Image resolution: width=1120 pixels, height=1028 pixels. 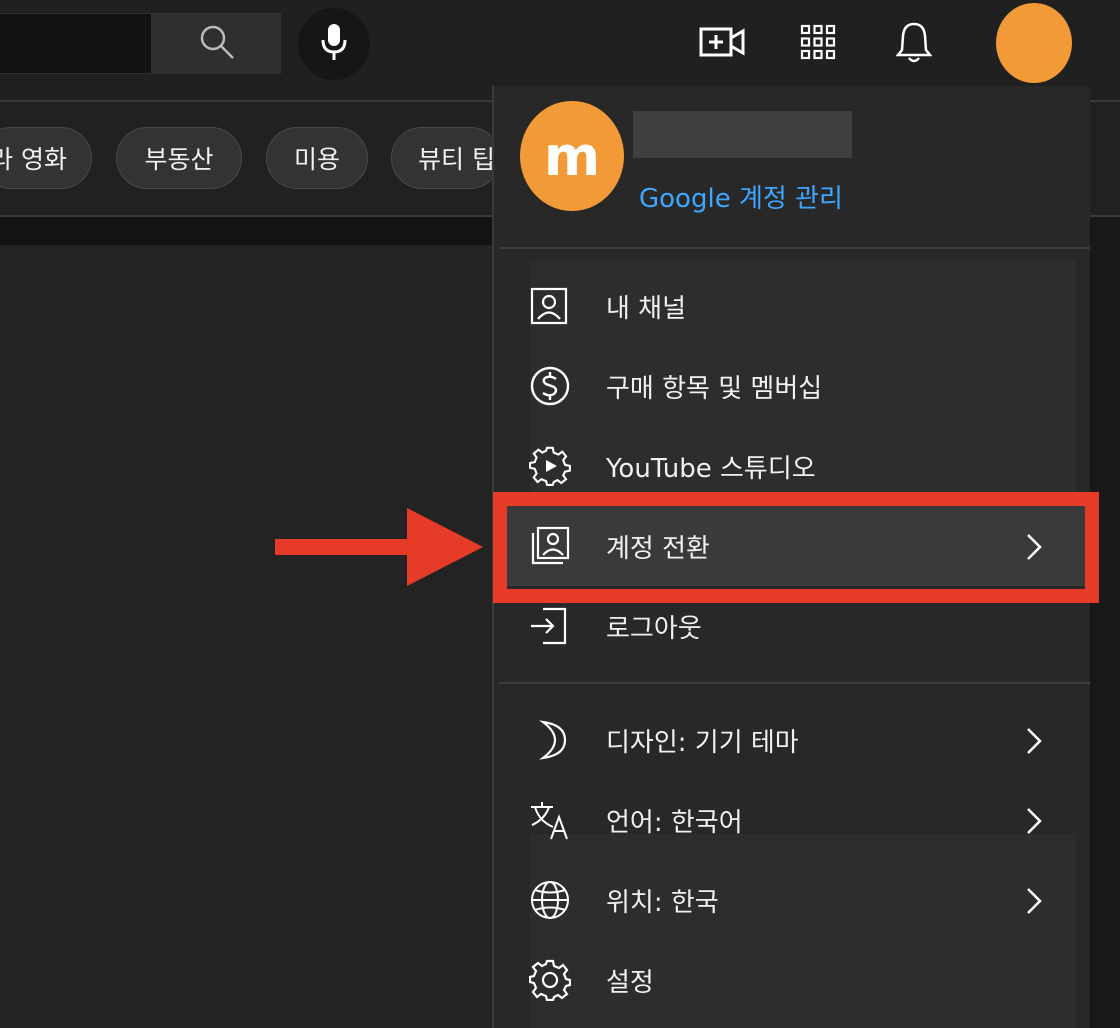 What do you see at coordinates (794, 306) in the screenshot?
I see `menu-item-my-channel: 내 채널` at bounding box center [794, 306].